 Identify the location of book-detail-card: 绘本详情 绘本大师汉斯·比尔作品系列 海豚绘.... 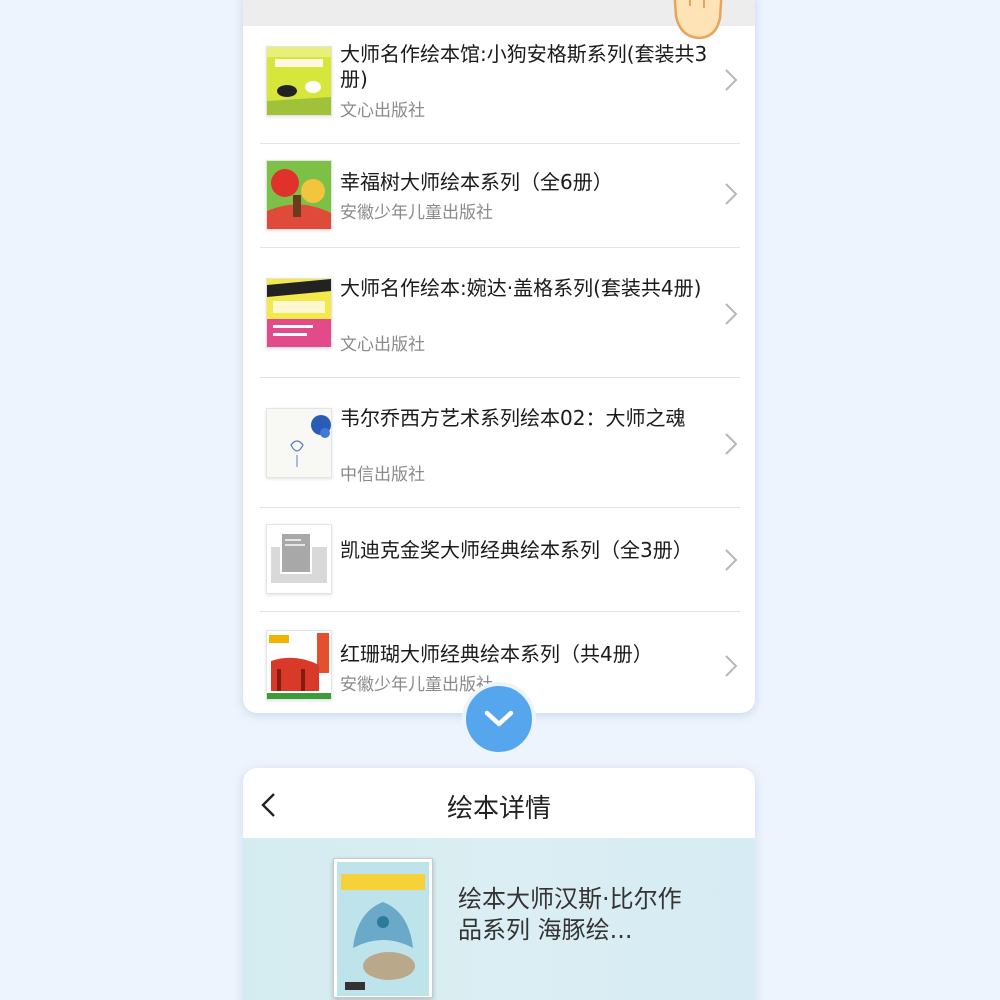
(499, 884).